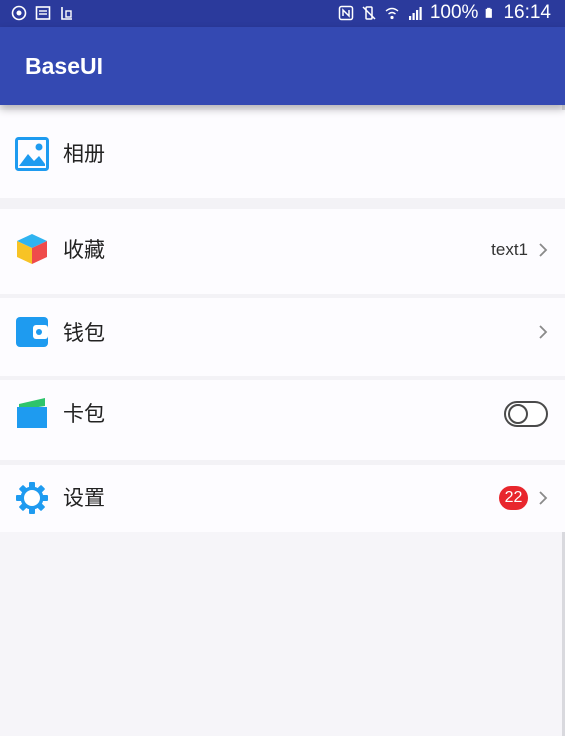  What do you see at coordinates (392, 13) in the screenshot?
I see `wifi-icon` at bounding box center [392, 13].